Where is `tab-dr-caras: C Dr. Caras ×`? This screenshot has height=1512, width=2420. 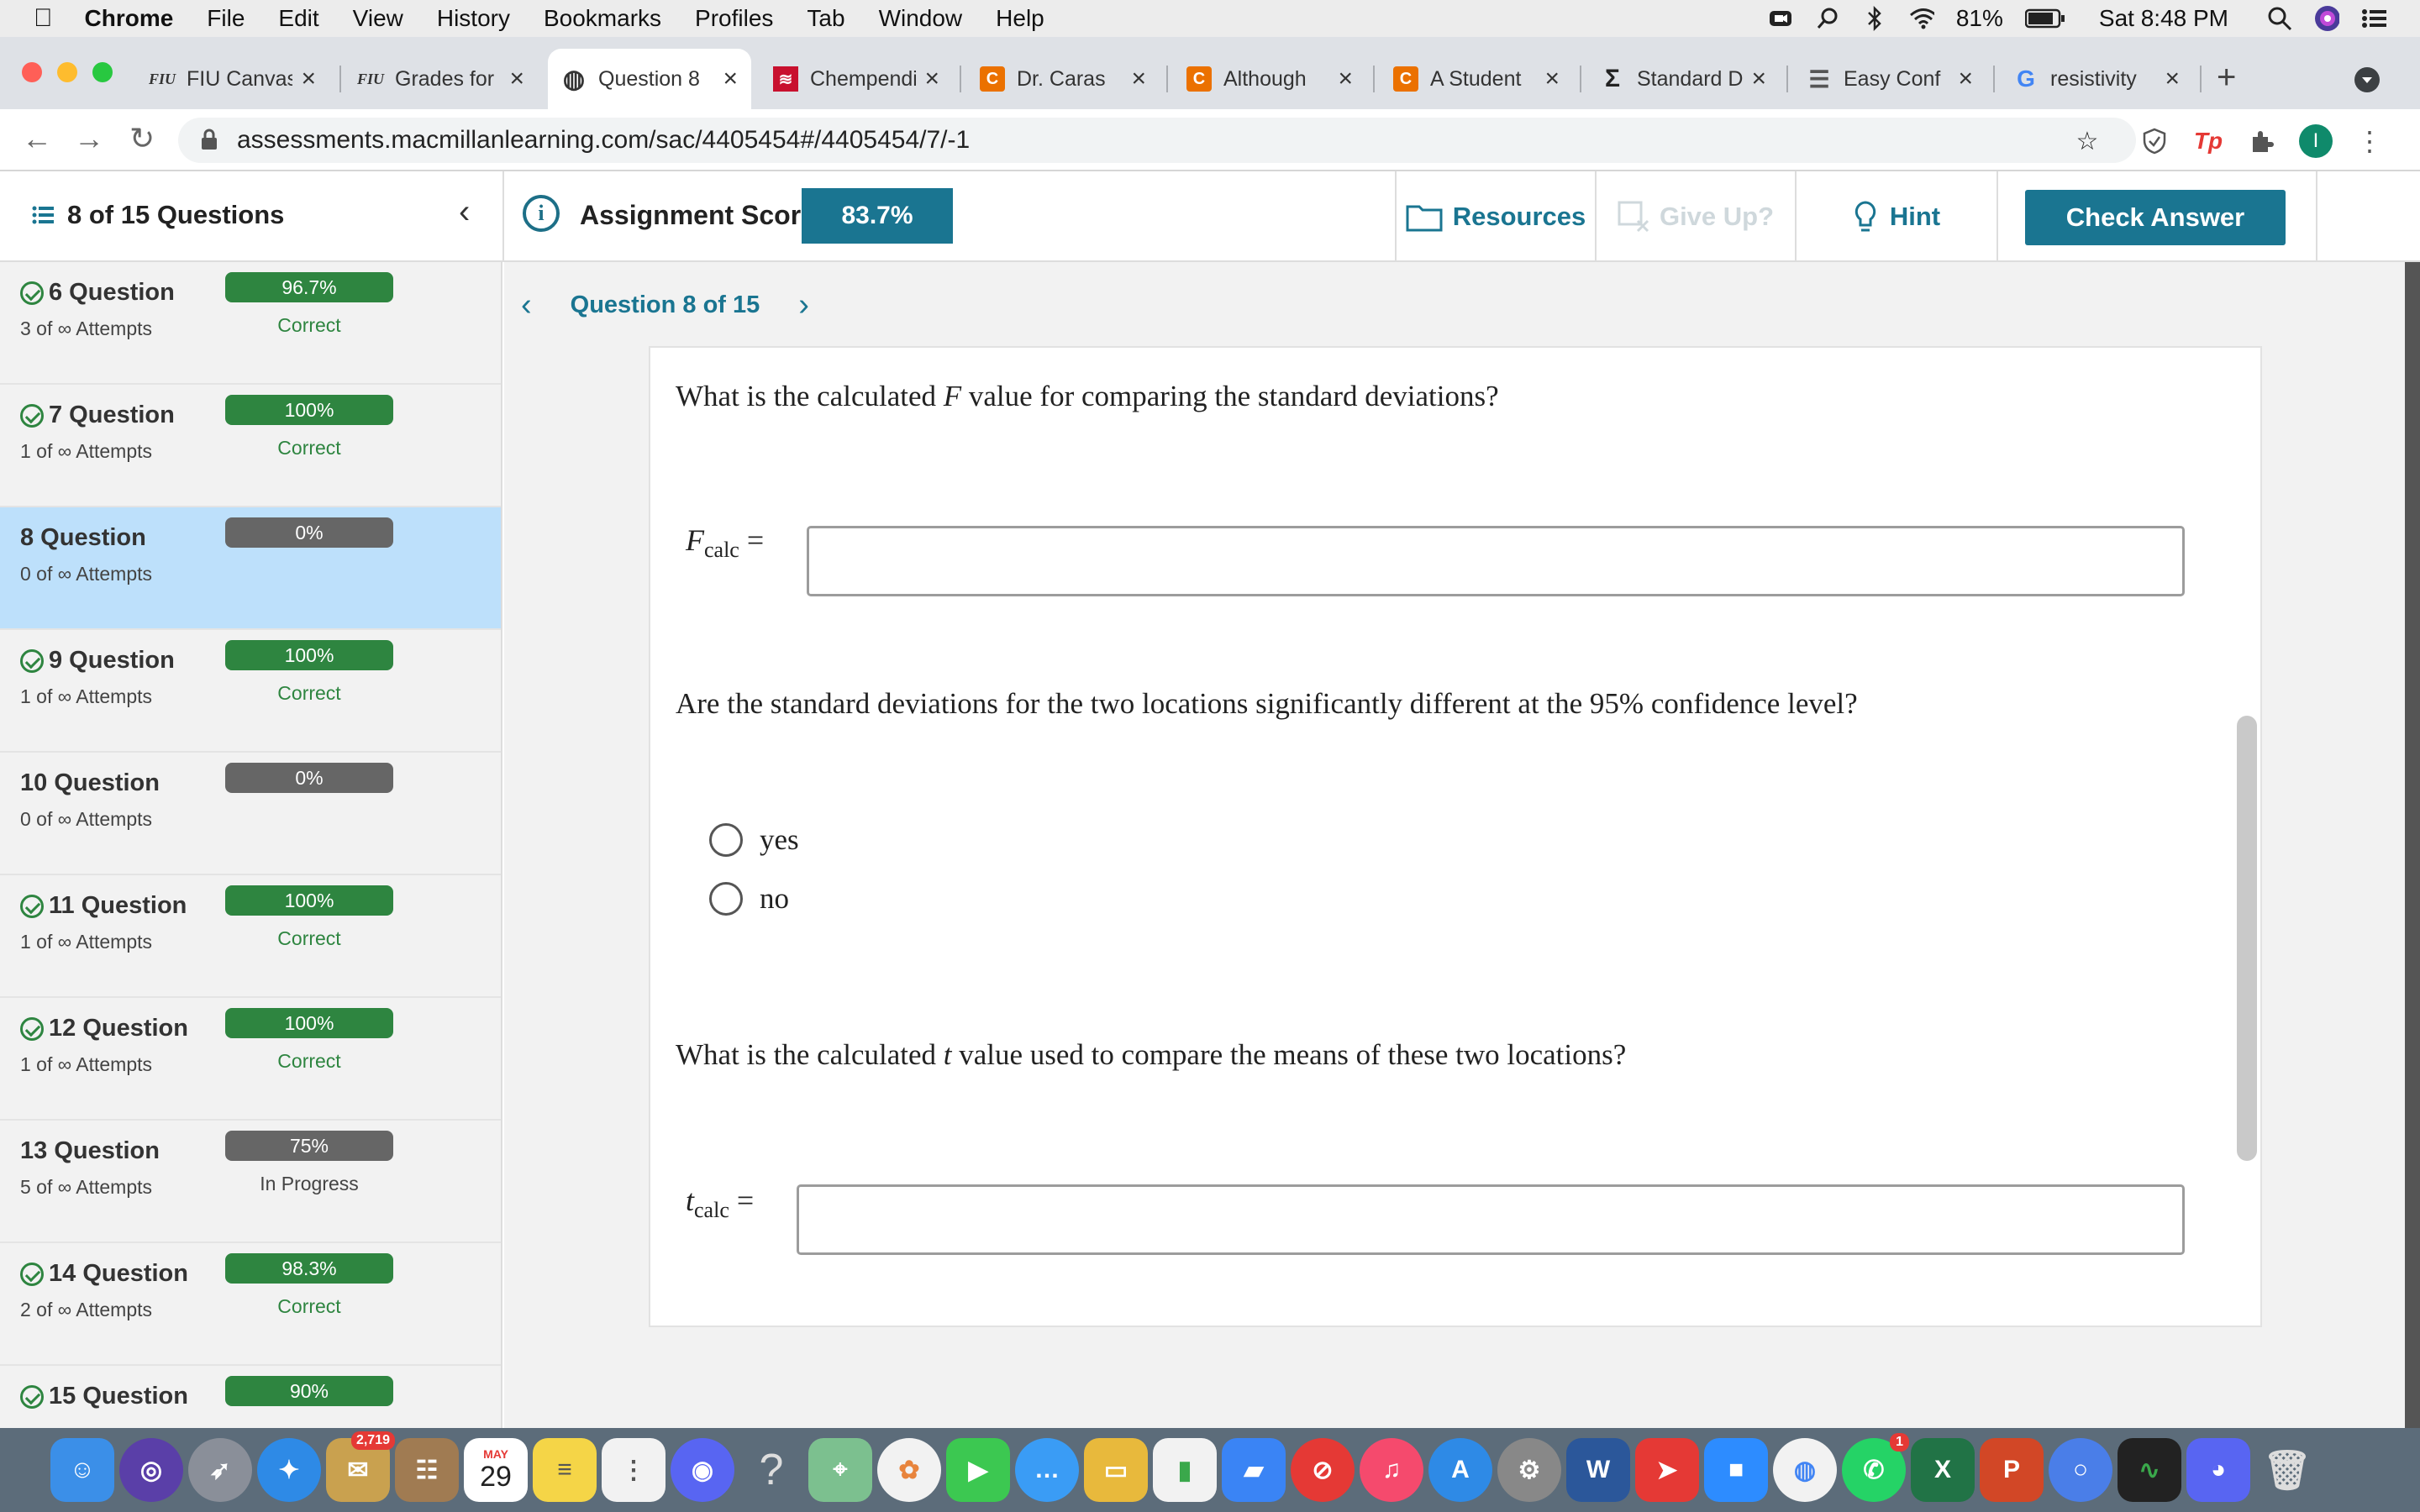
tab-dr-caras: C Dr. Caras × is located at coordinates (1063, 79).